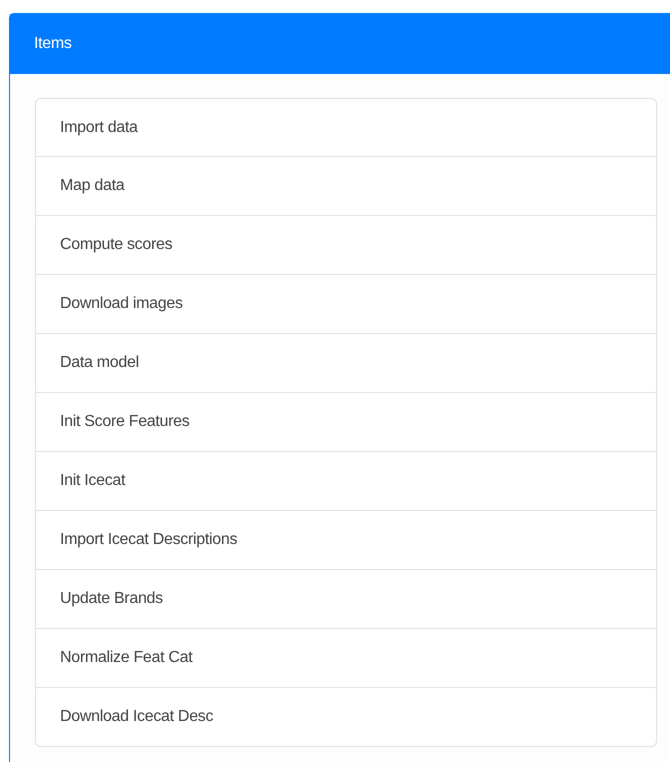 The width and height of the screenshot is (670, 762). Describe the element at coordinates (346, 245) in the screenshot. I see `list-item: Compute scores` at that location.